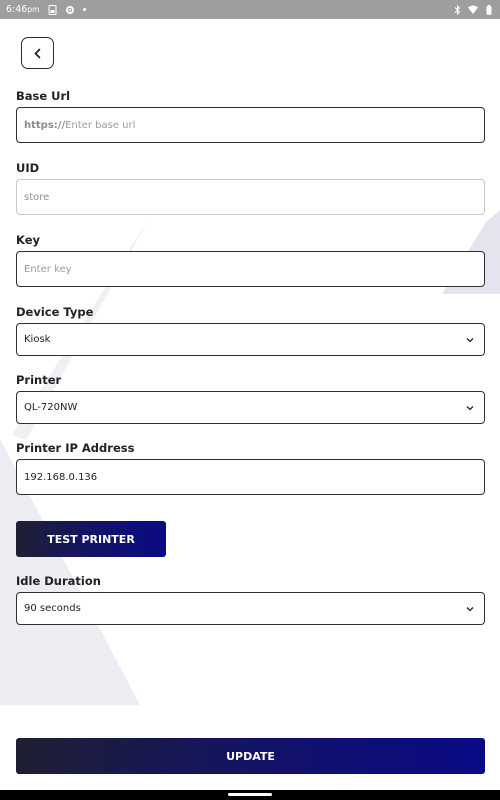  Describe the element at coordinates (52, 608) in the screenshot. I see `idle-duration-value: 90 seconds` at that location.